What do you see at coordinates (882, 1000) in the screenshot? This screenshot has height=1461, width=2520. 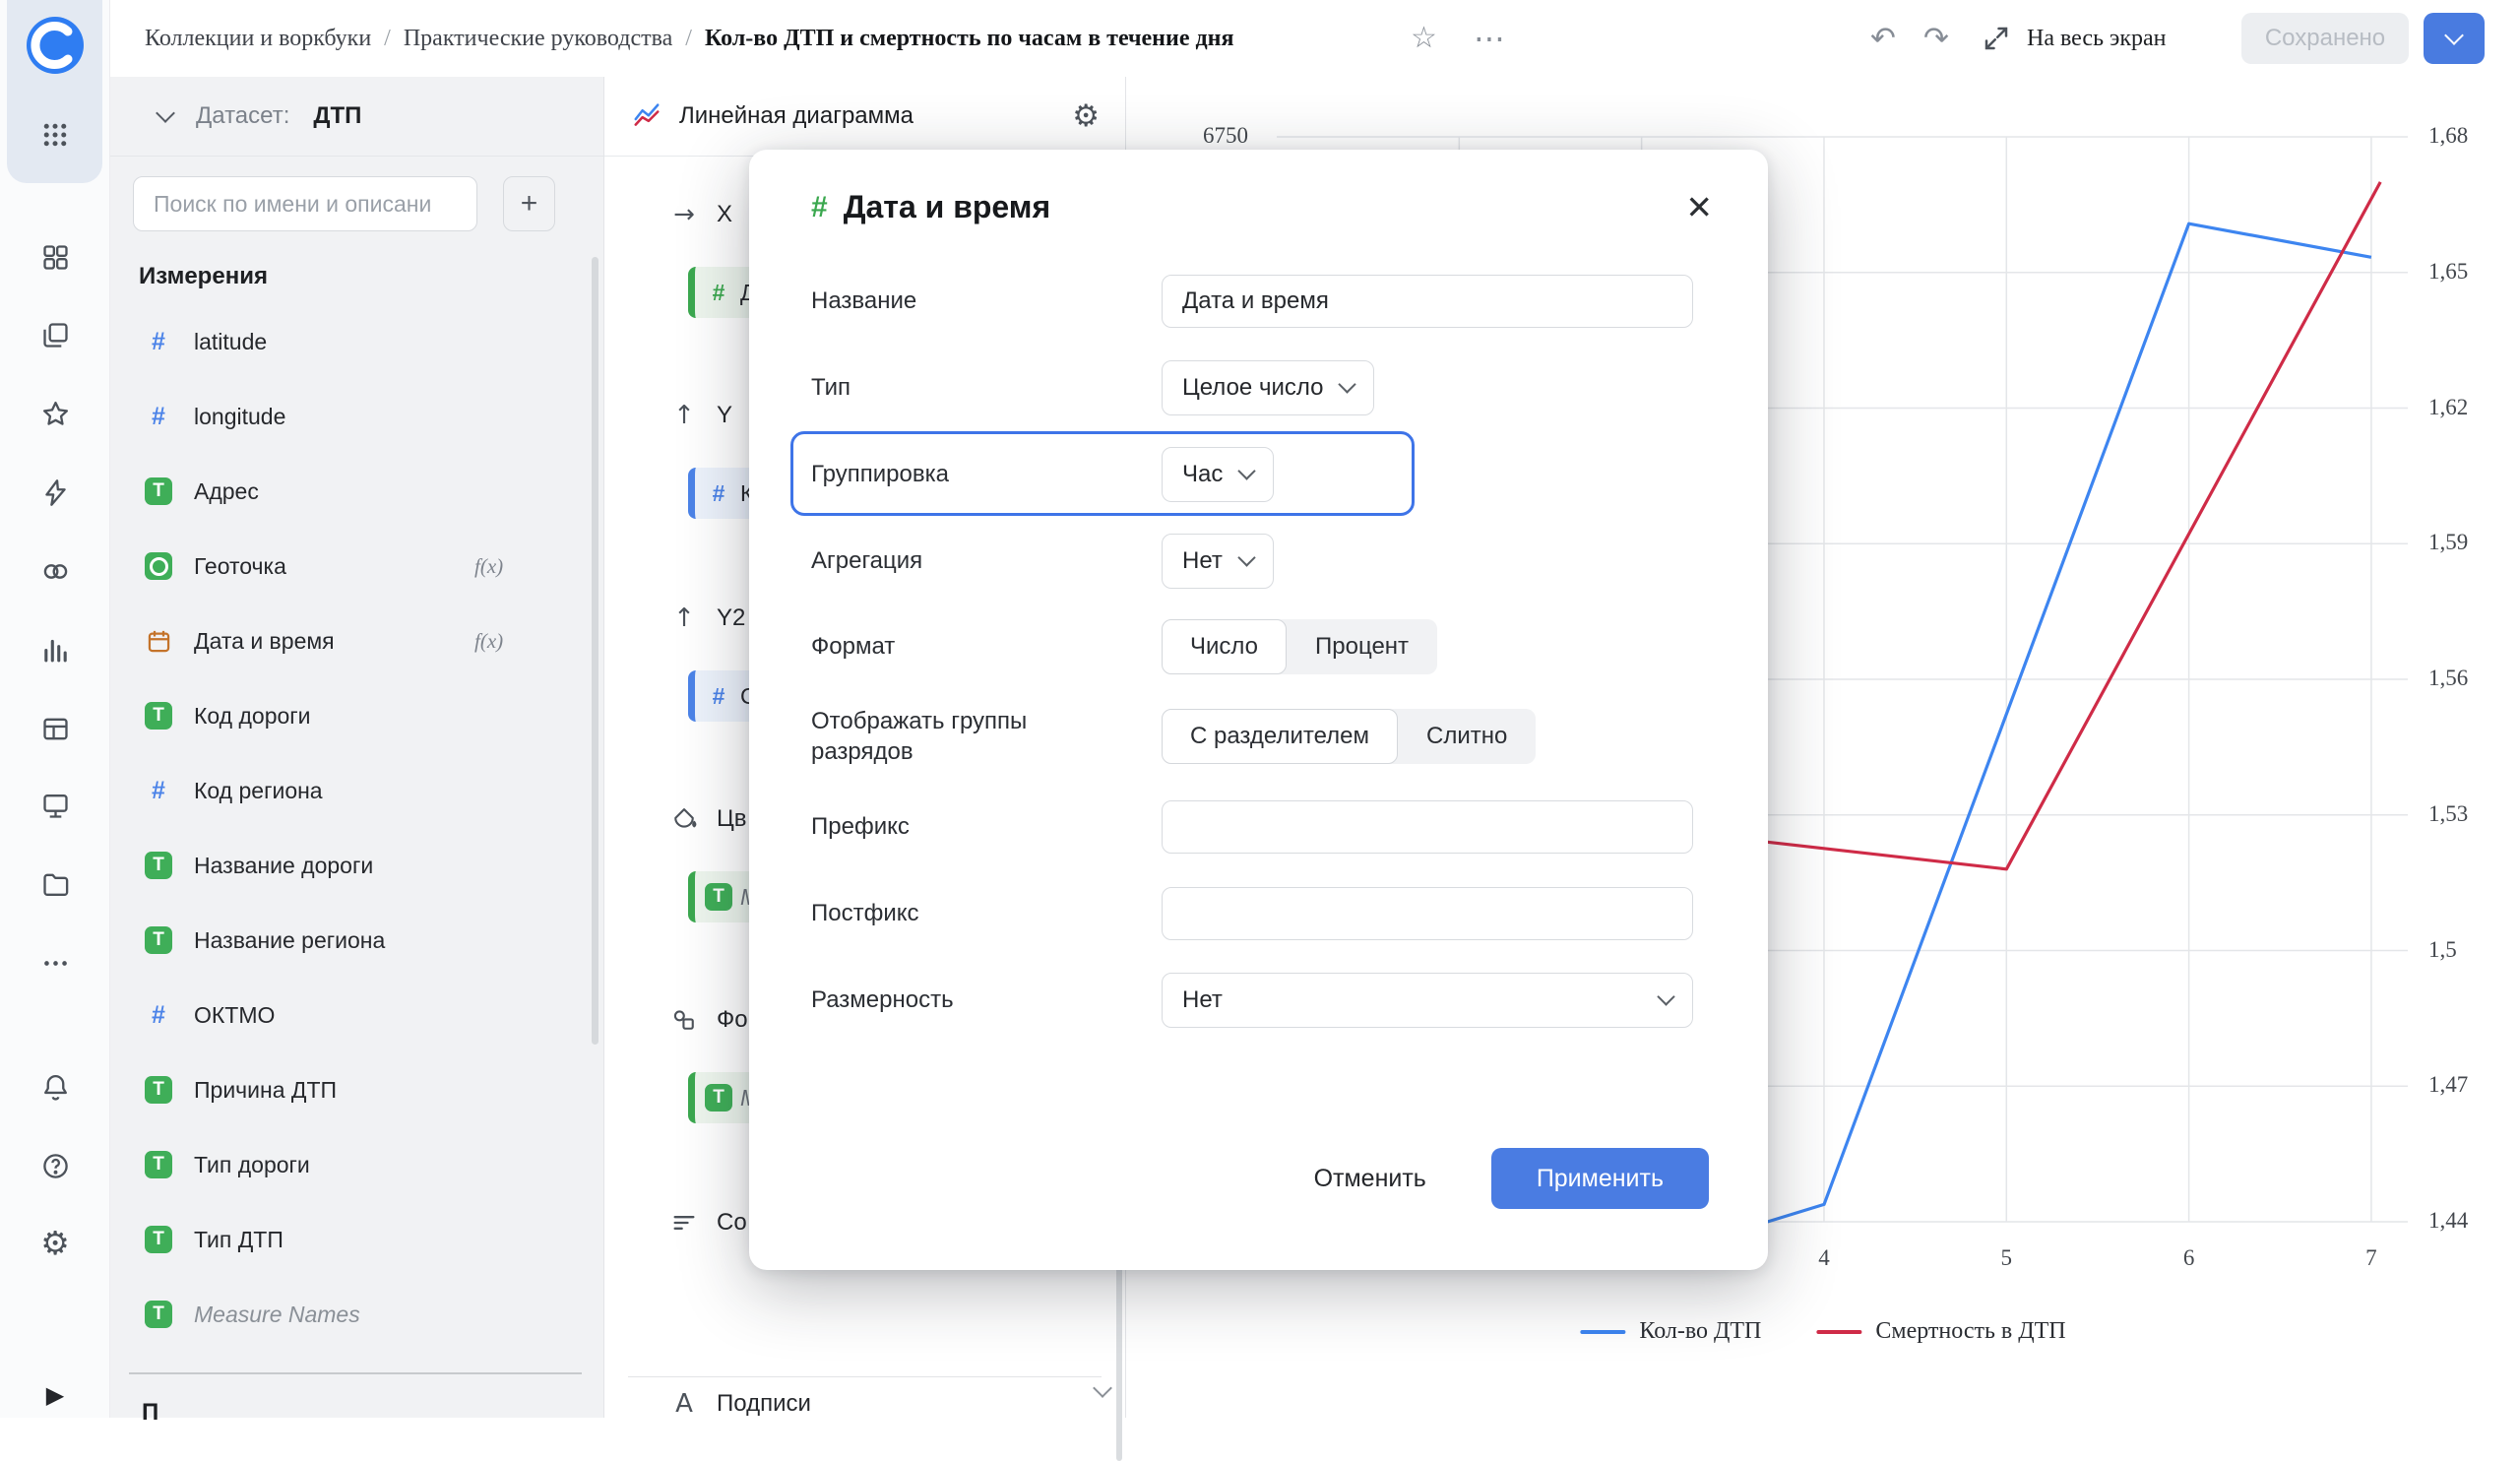 I see `dimension-field-label: Размерность` at bounding box center [882, 1000].